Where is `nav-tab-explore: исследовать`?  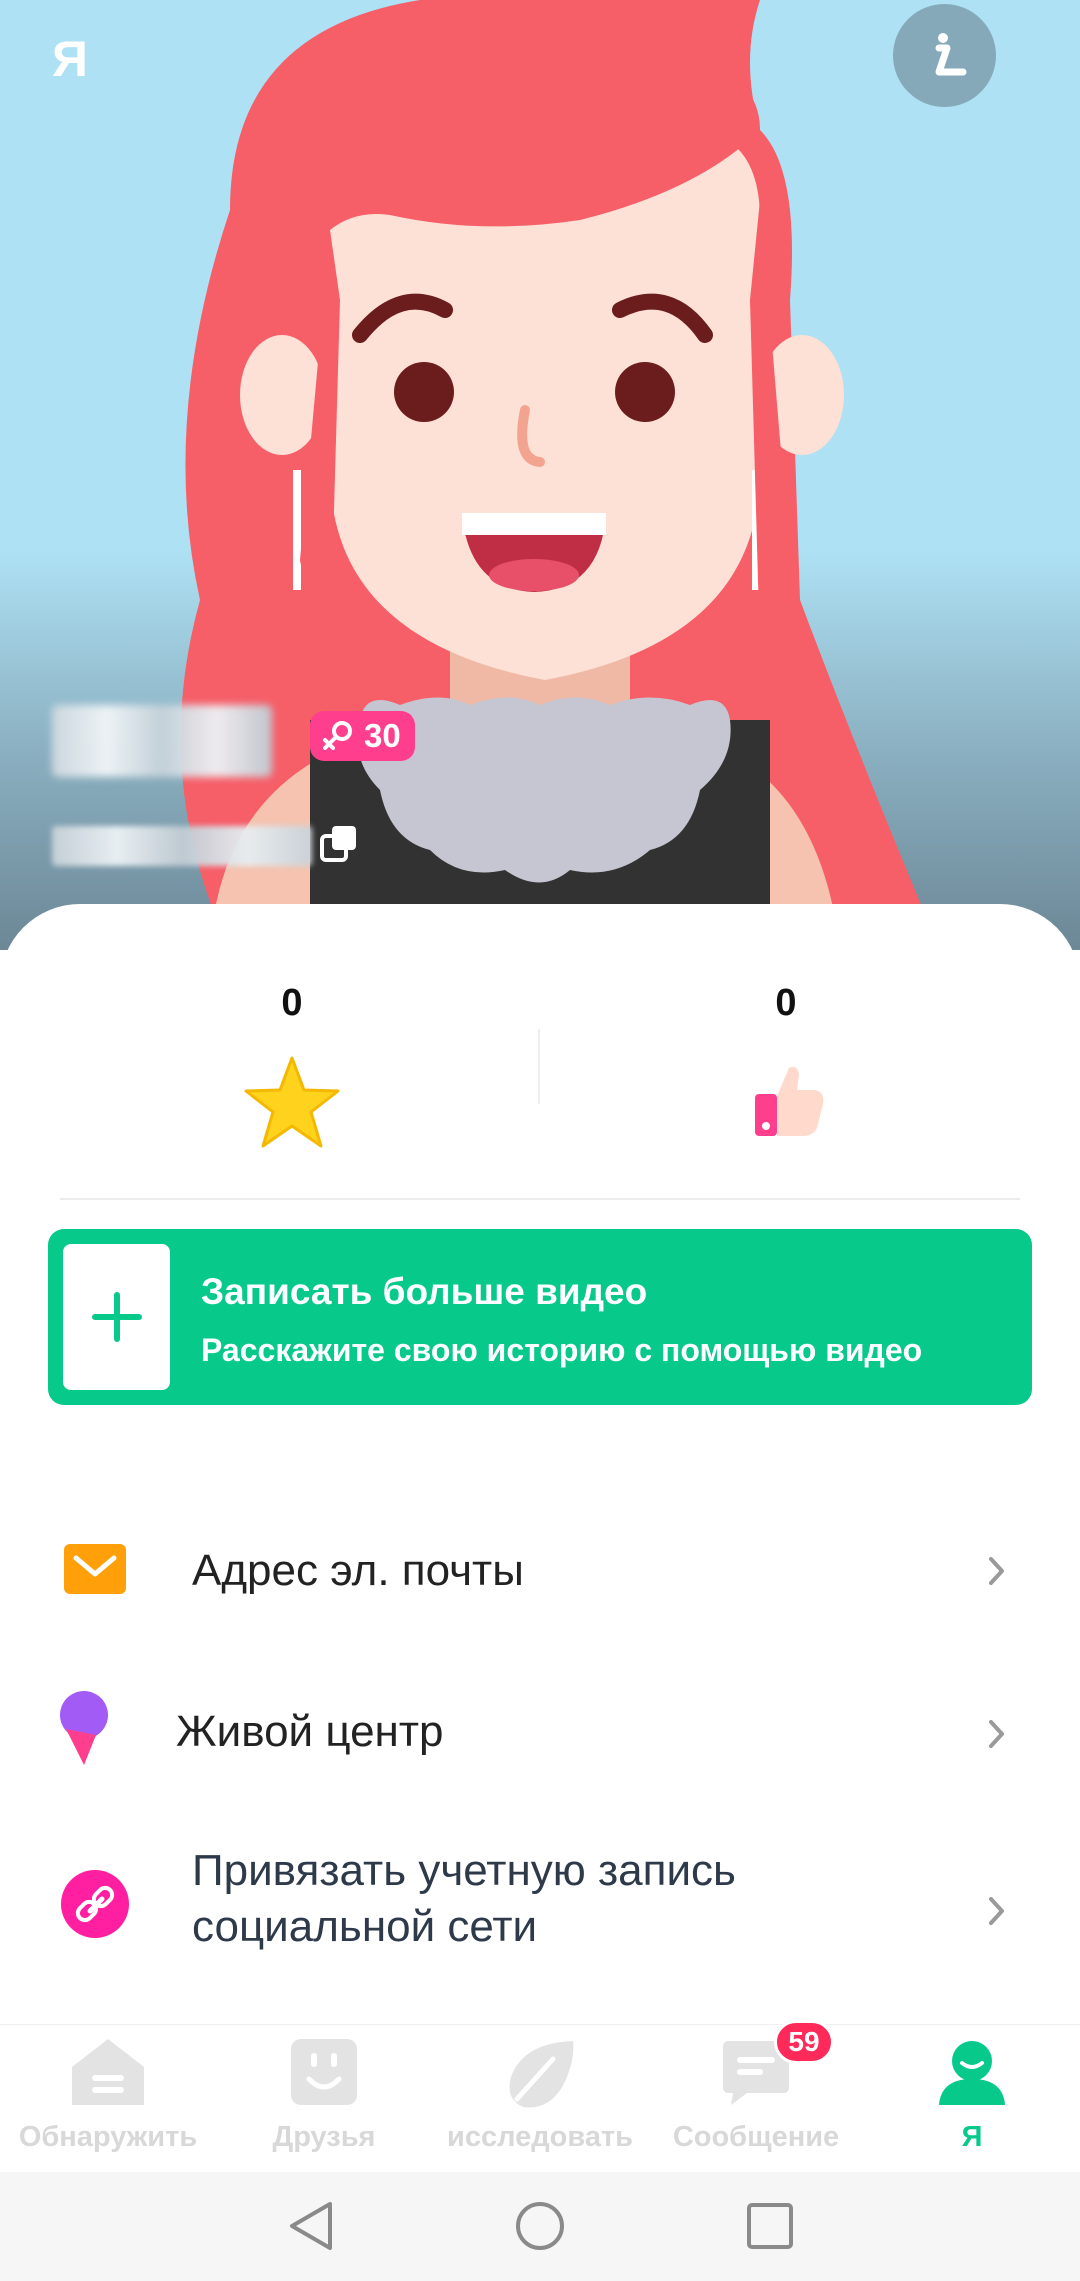
nav-tab-explore: исследовать is located at coordinates (540, 2099).